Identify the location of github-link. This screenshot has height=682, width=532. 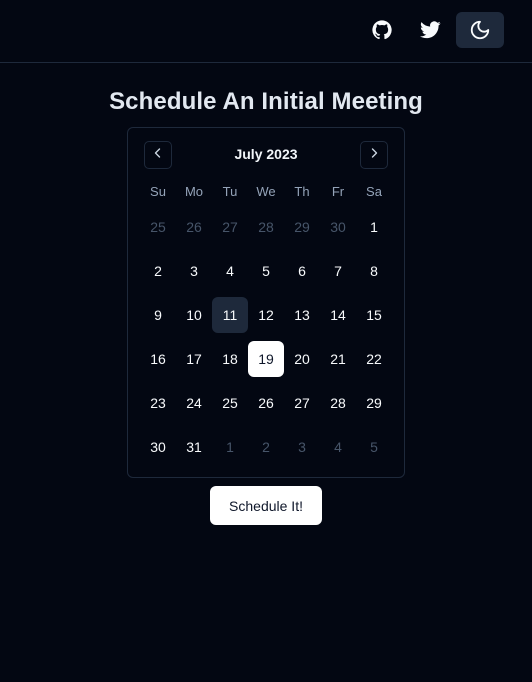
(382, 30).